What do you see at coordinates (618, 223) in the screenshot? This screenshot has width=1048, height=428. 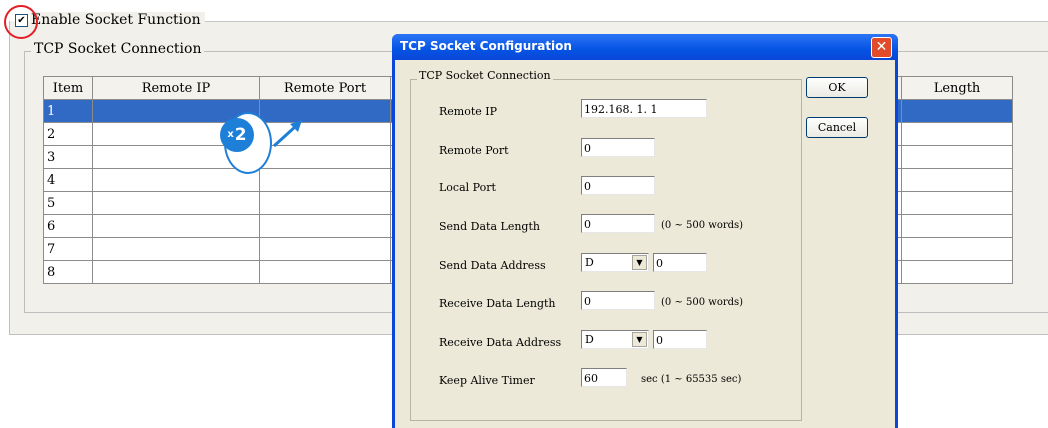 I see `send-data-length-field: 0` at bounding box center [618, 223].